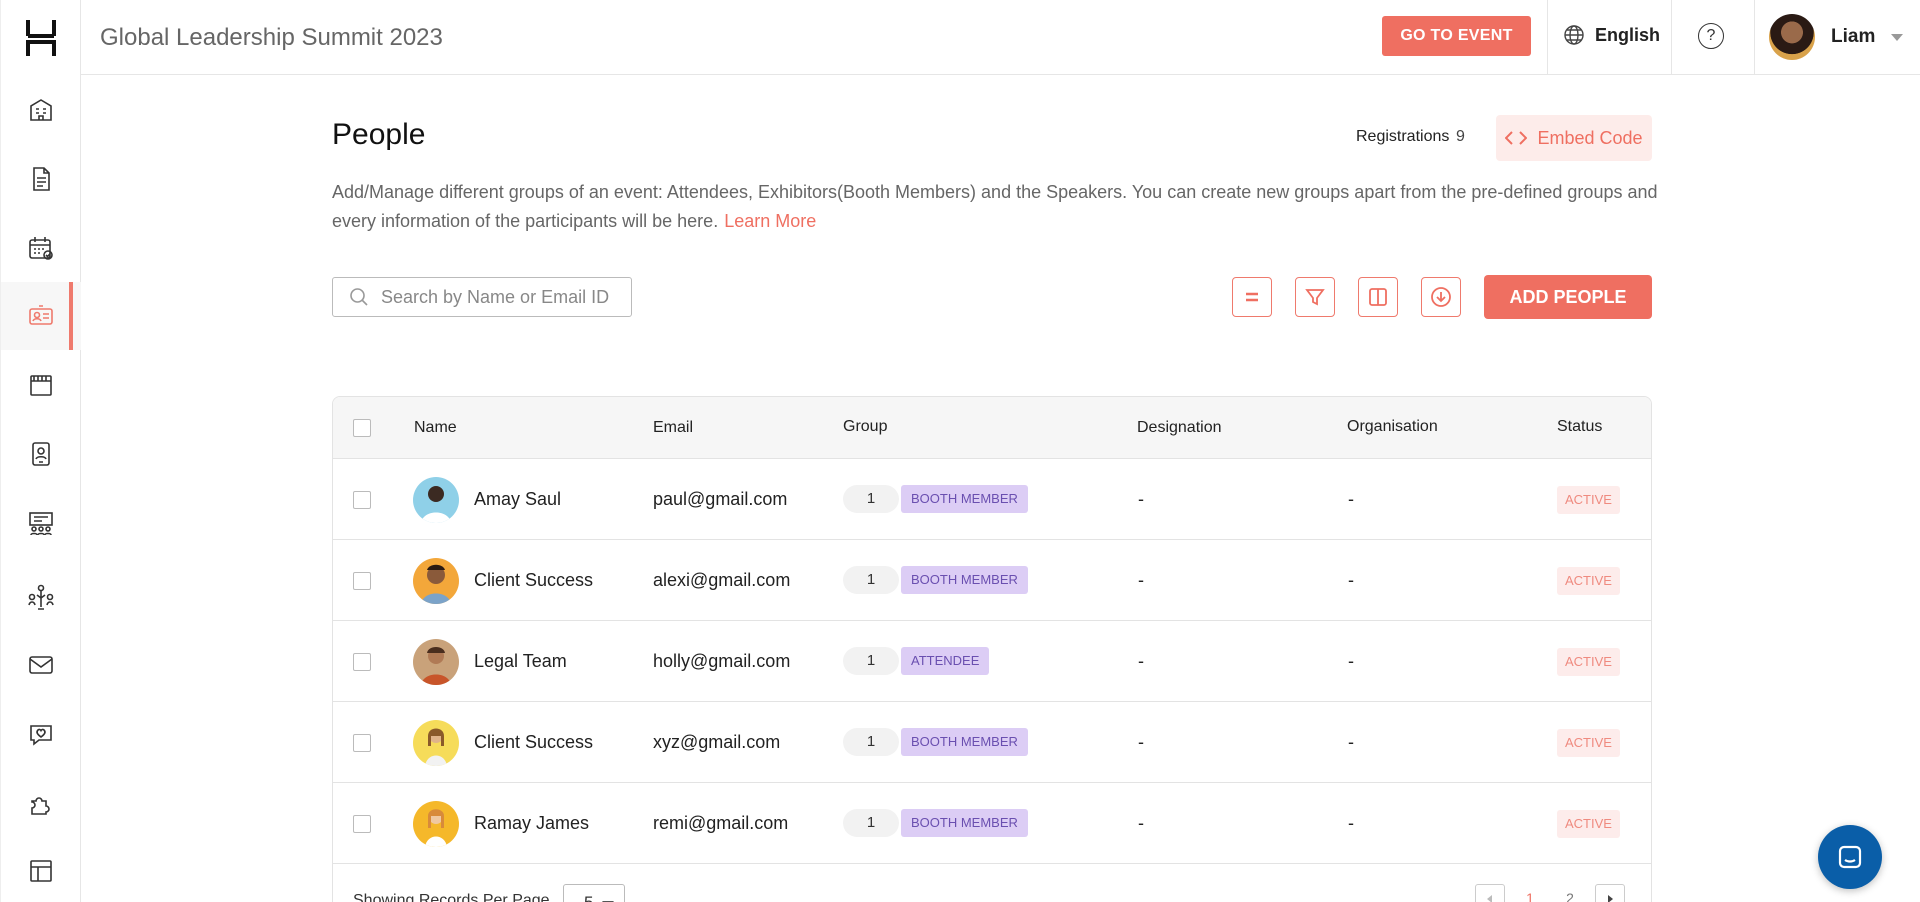 Image resolution: width=1920 pixels, height=902 pixels. I want to click on group-badge: ATTENDEE, so click(945, 661).